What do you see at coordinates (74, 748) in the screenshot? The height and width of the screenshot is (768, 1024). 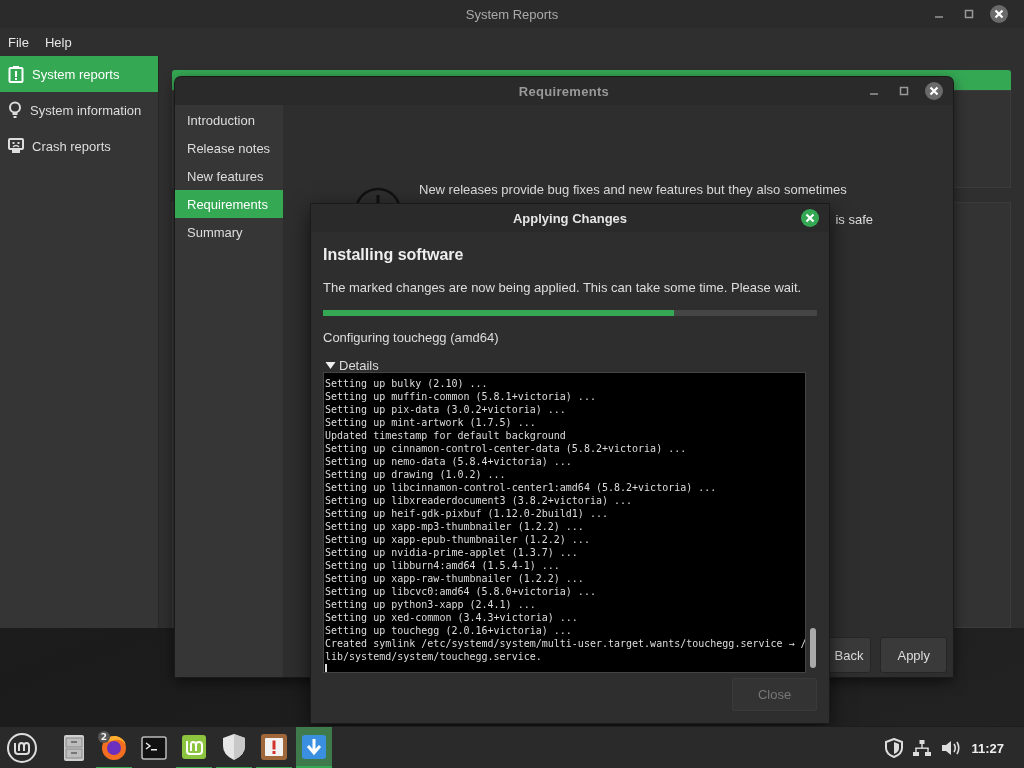 I see `file-cabinet-icon` at bounding box center [74, 748].